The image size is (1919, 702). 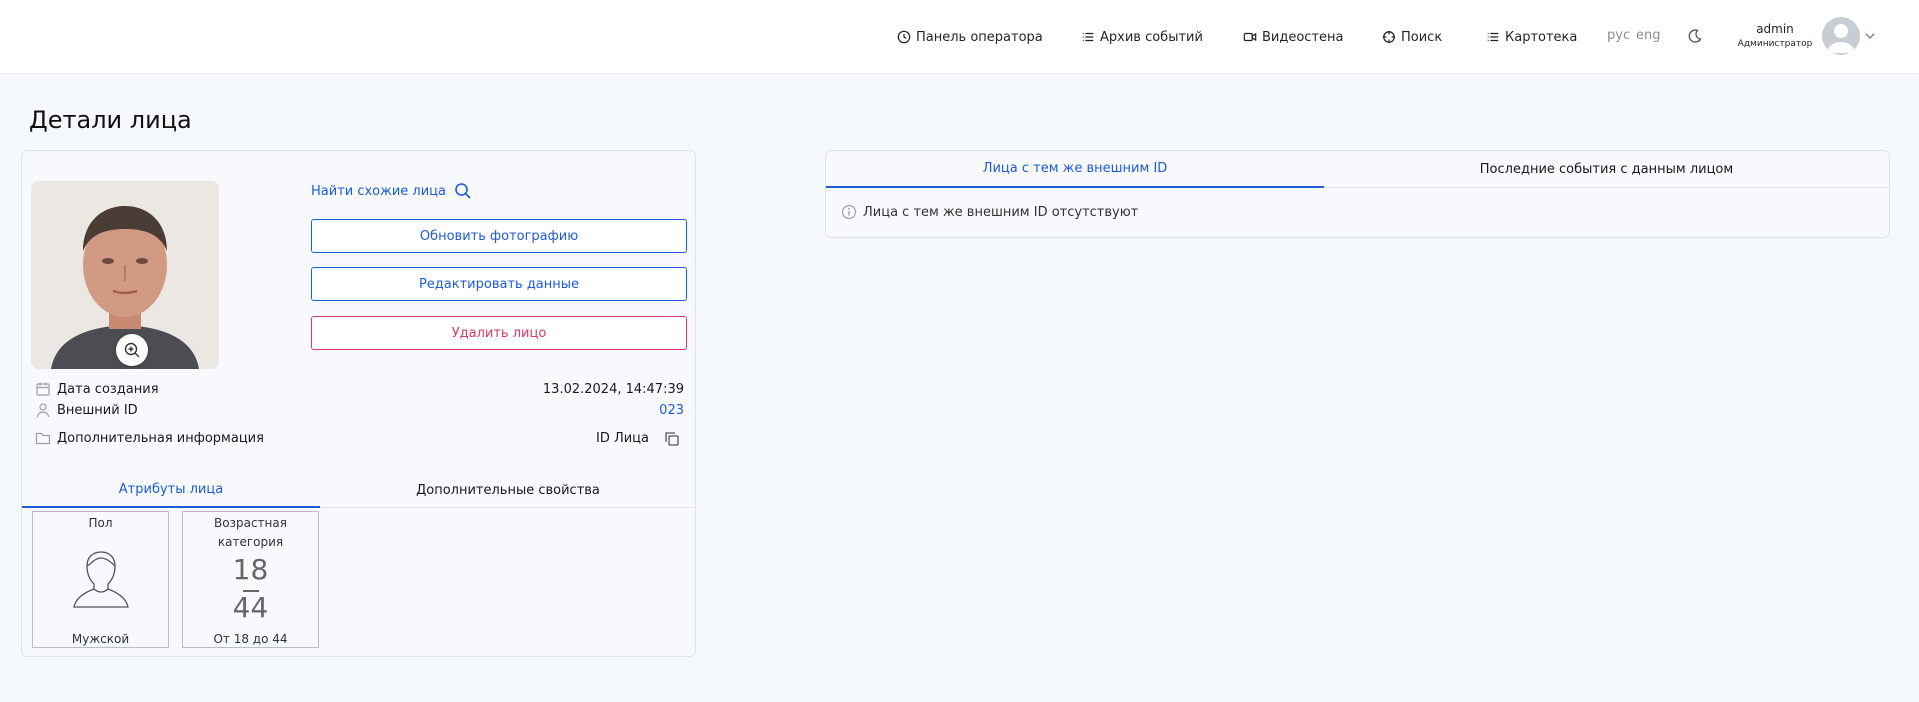 I want to click on gender-title: Пол, so click(x=100, y=523).